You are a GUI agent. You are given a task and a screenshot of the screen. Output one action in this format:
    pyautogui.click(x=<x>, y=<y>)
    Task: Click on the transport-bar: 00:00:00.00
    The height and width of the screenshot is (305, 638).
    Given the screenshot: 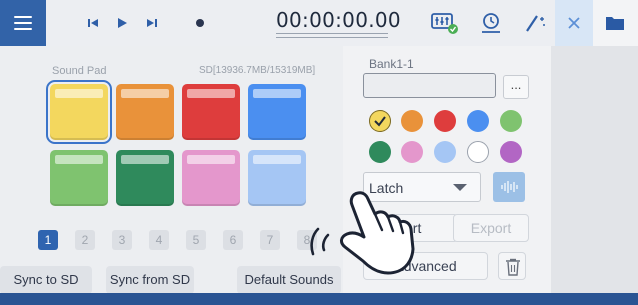 What is the action you would take?
    pyautogui.click(x=303, y=23)
    